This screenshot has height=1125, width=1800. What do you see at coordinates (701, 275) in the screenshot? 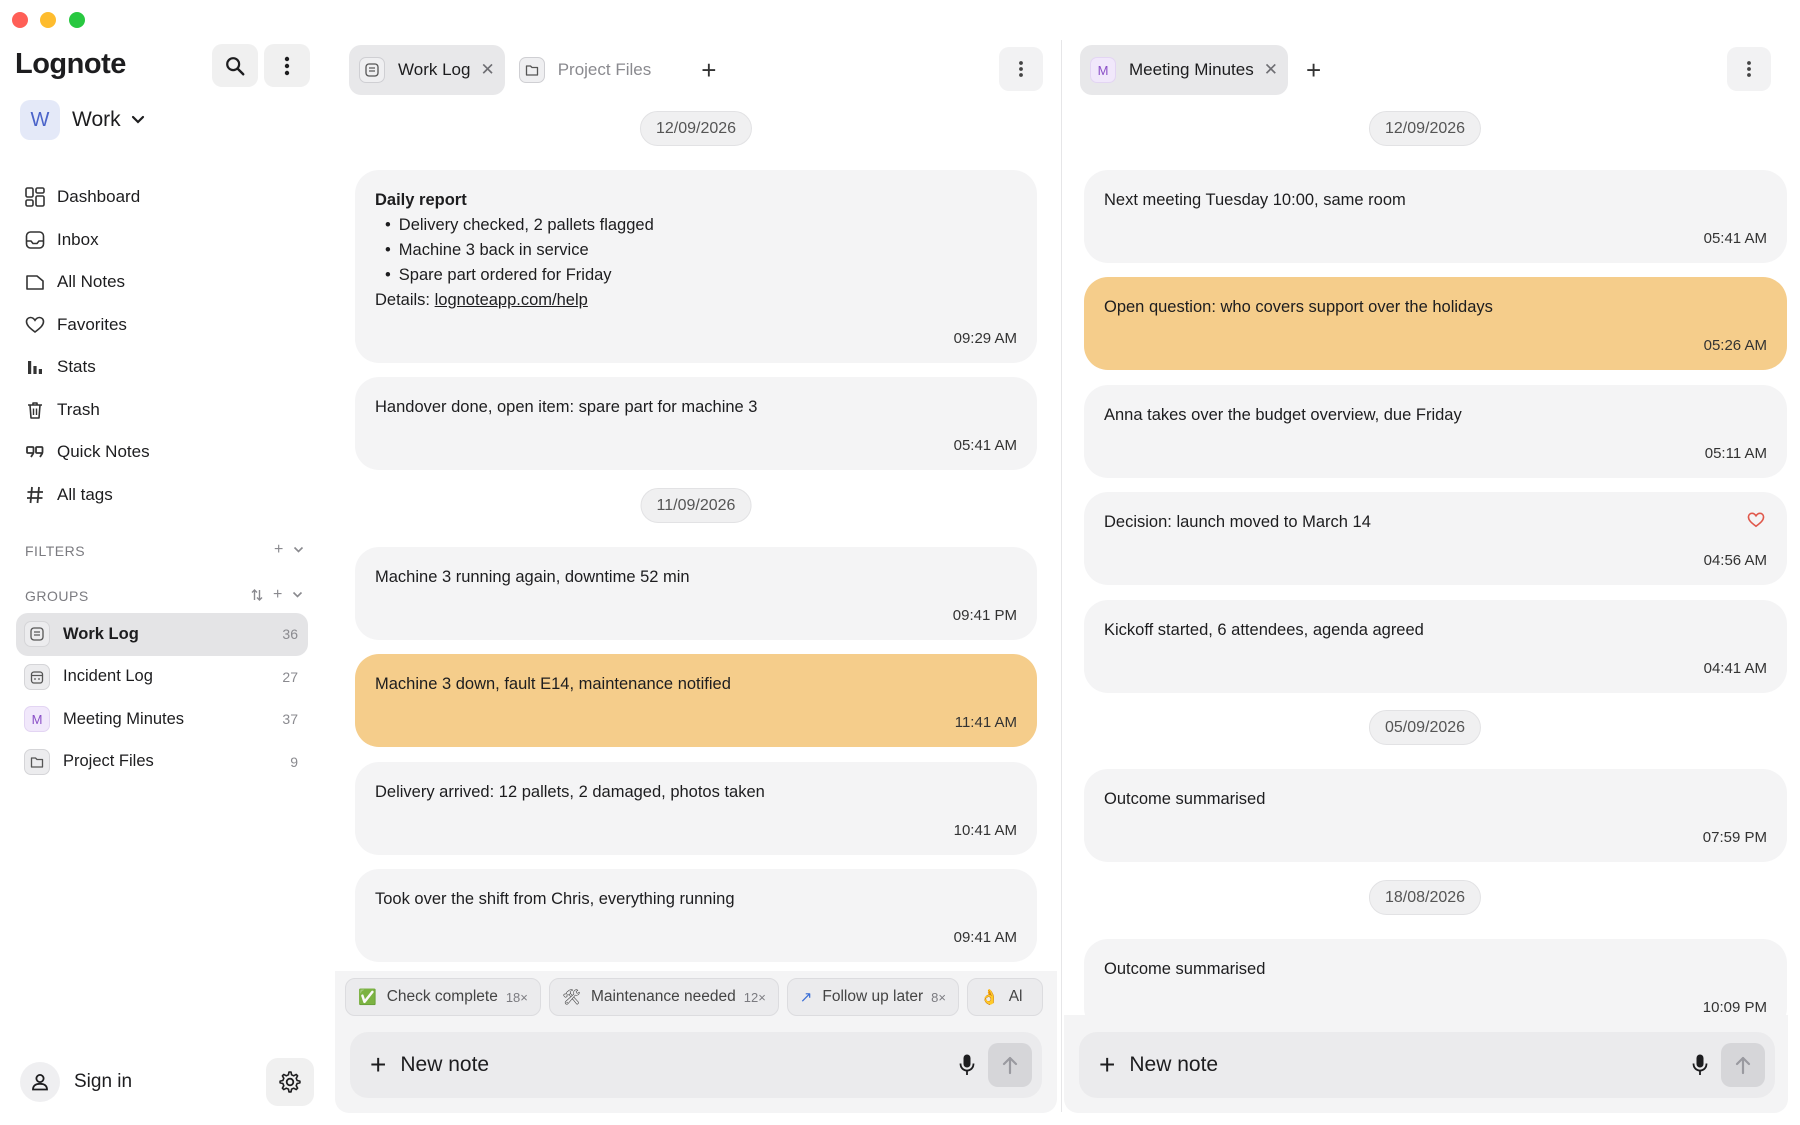
I see `bullet-item: Spare part ordered for Friday` at bounding box center [701, 275].